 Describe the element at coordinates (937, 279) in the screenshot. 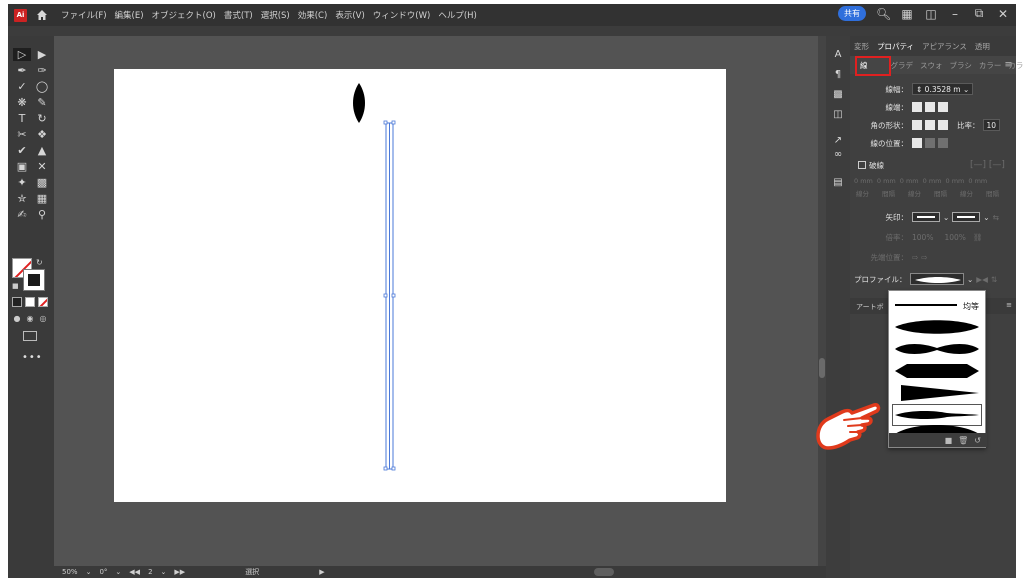

I see `profile-select` at that location.